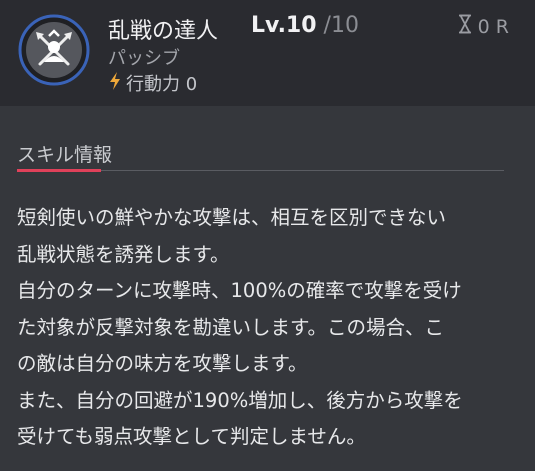 The height and width of the screenshot is (471, 535). Describe the element at coordinates (341, 25) in the screenshot. I see `skill-level-max: /10` at that location.